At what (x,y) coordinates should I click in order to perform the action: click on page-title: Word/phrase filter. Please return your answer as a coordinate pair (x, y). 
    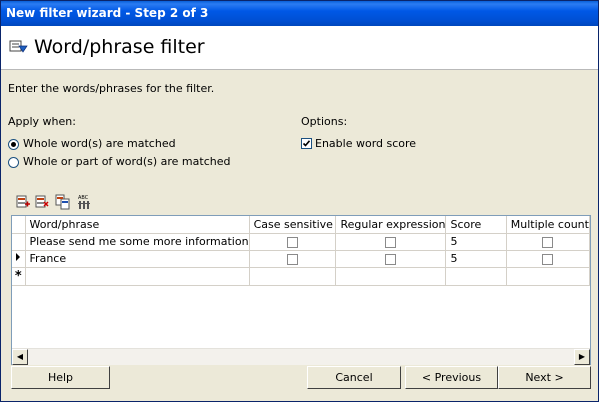
    Looking at the image, I should click on (119, 47).